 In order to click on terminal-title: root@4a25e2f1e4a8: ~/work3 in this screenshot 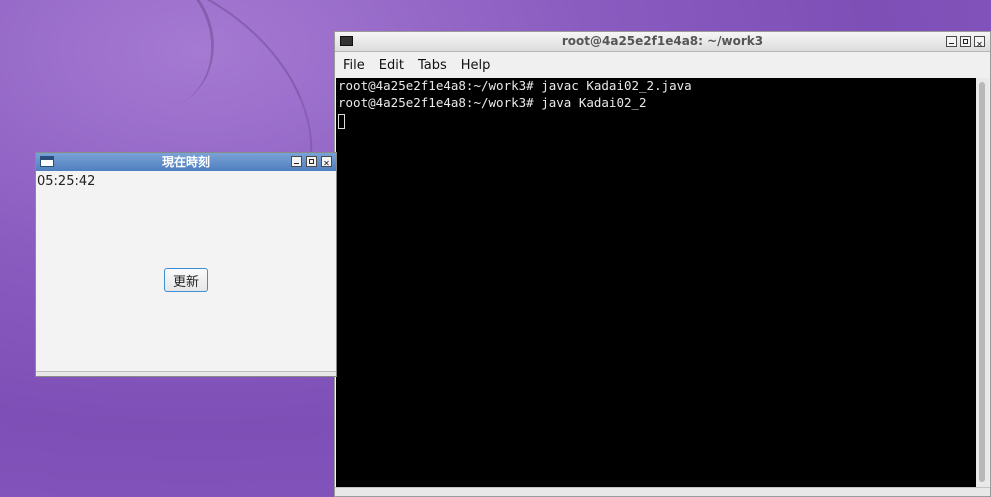, I will do `click(662, 41)`.